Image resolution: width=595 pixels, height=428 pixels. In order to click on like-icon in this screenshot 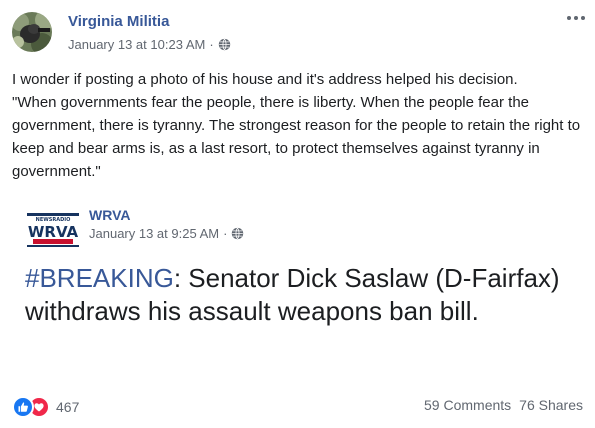, I will do `click(23, 407)`.